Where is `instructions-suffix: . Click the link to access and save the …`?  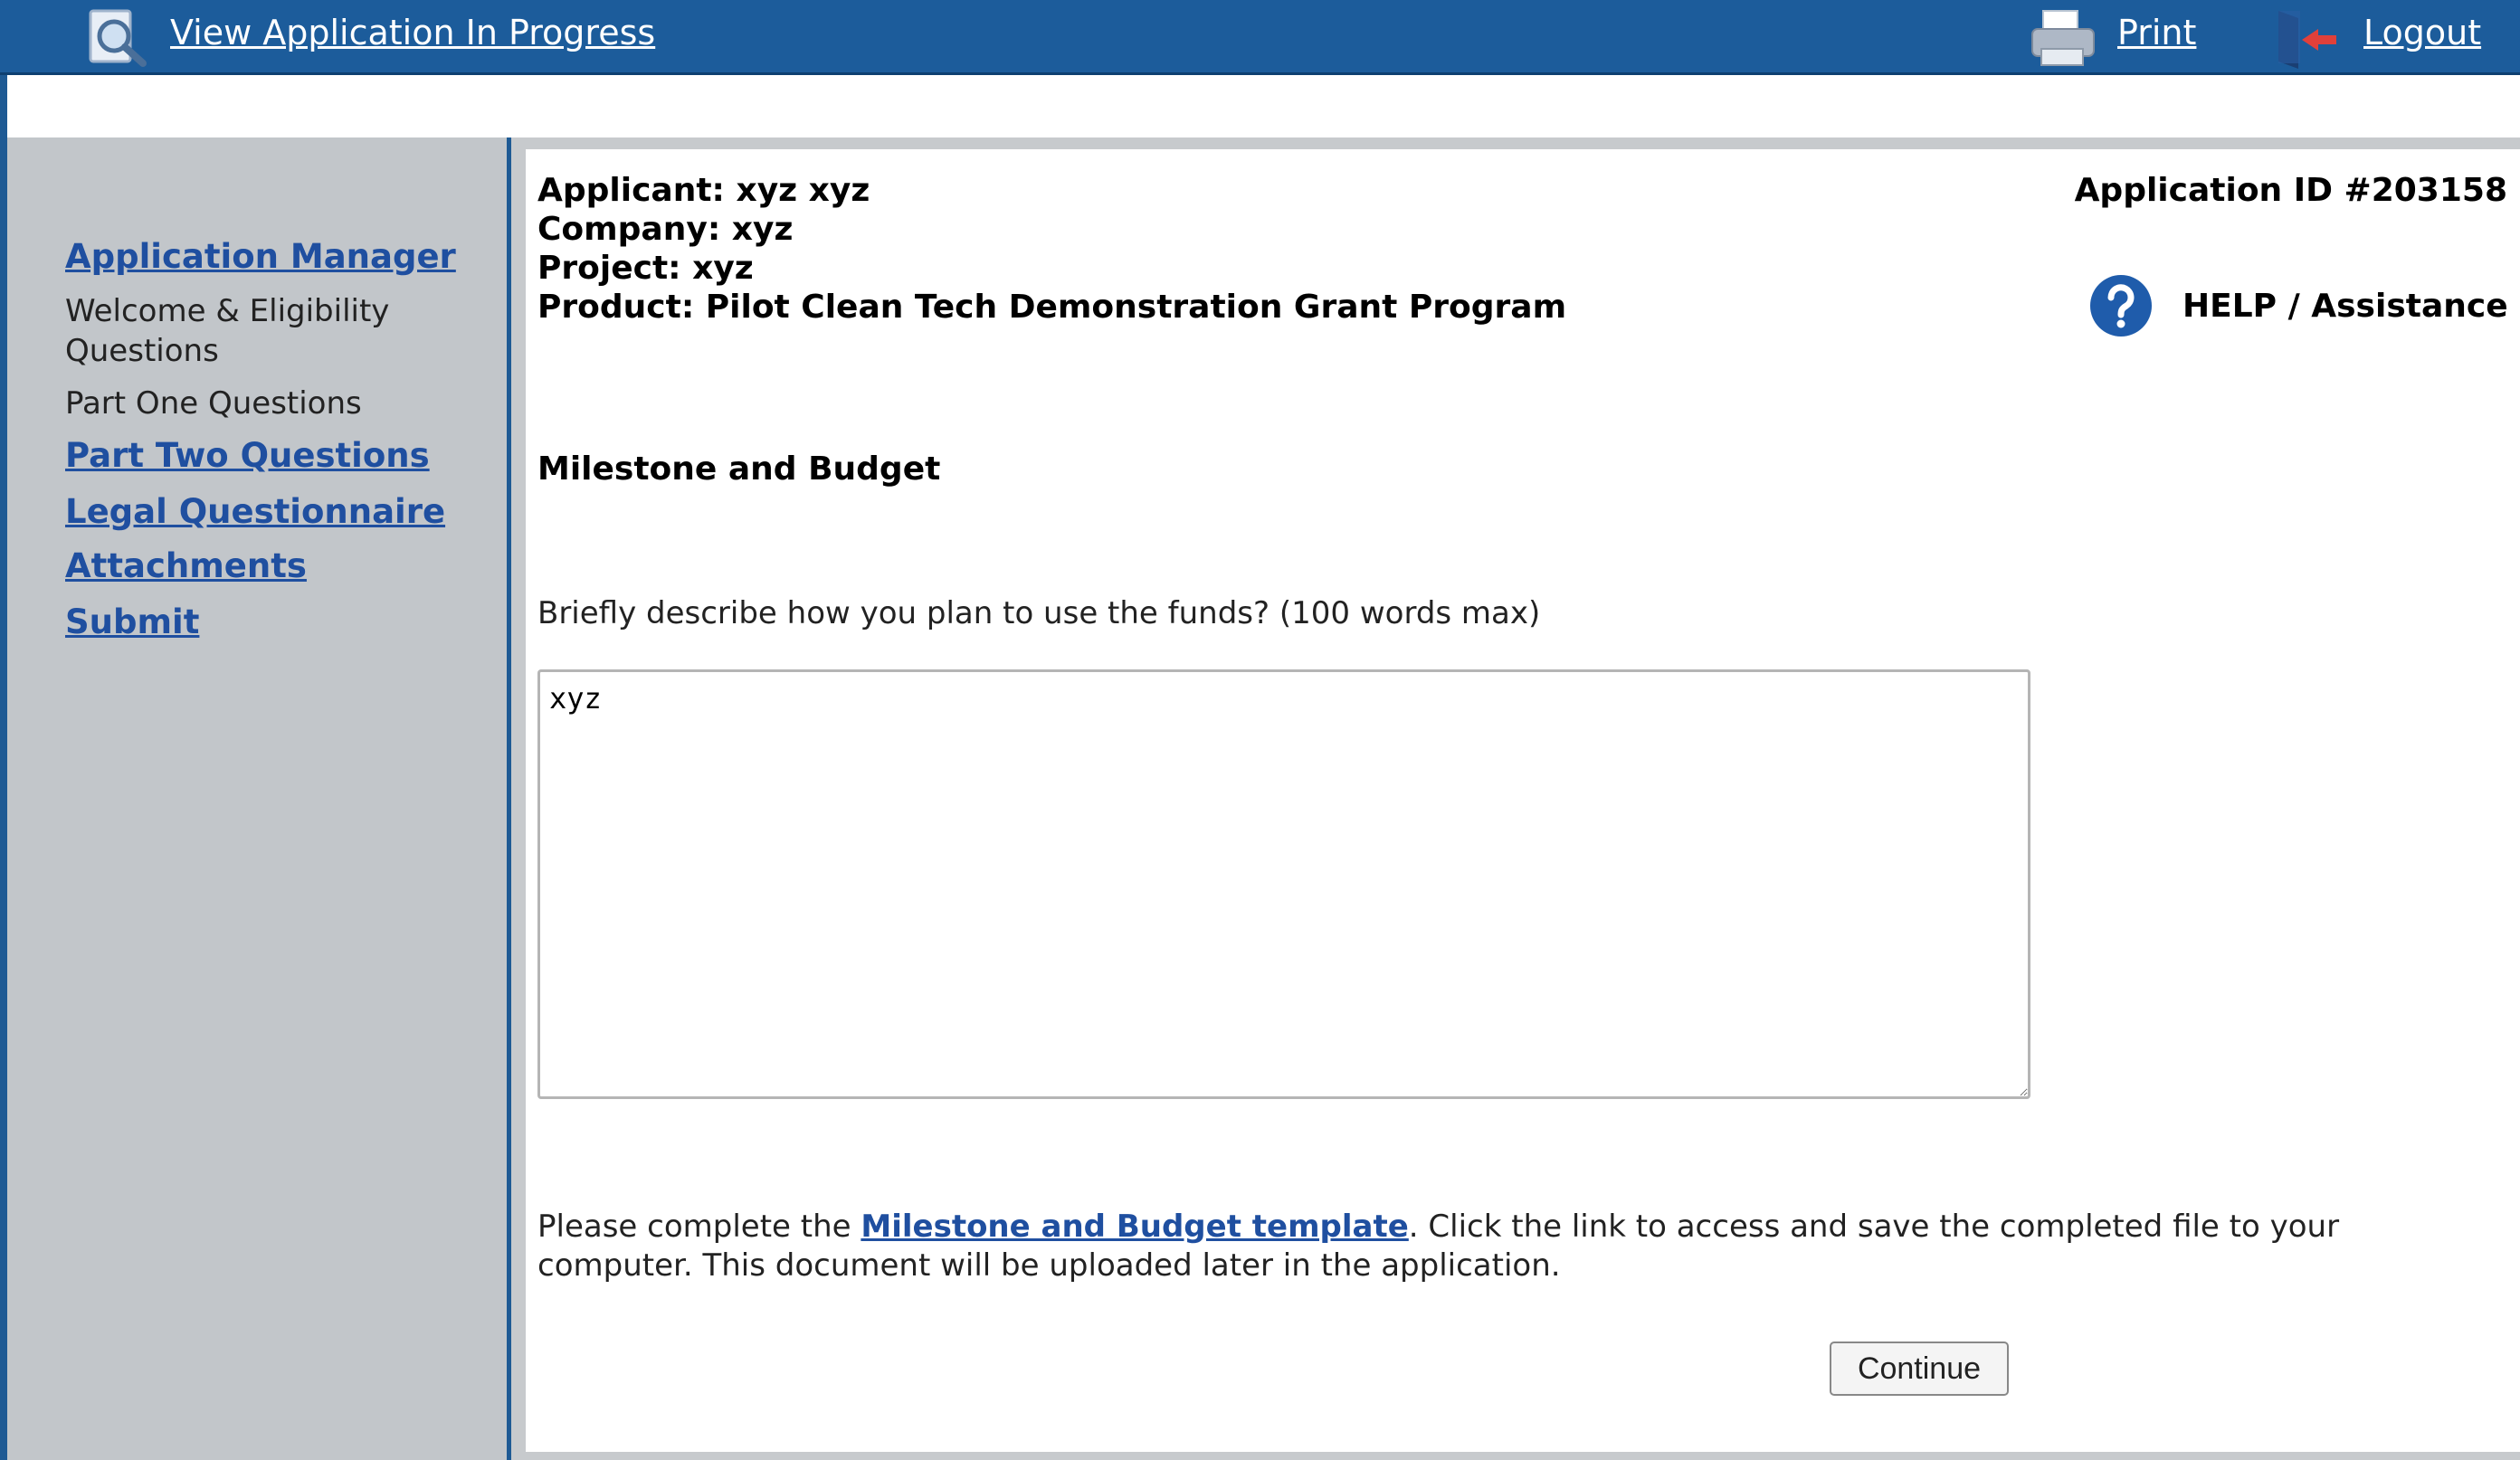 instructions-suffix: . Click the link to access and save the … is located at coordinates (1874, 1227).